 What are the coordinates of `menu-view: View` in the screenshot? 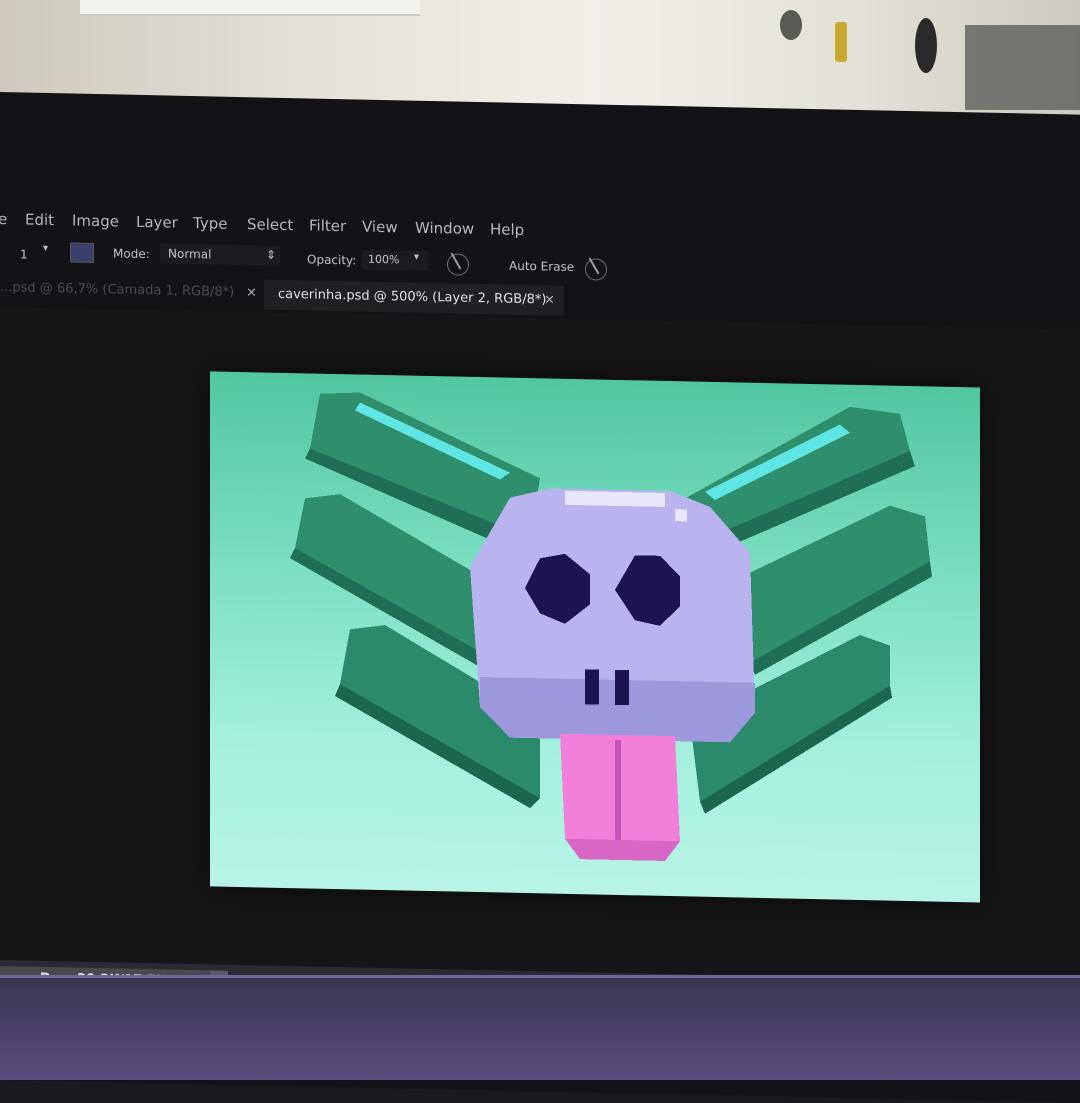 It's located at (380, 227).